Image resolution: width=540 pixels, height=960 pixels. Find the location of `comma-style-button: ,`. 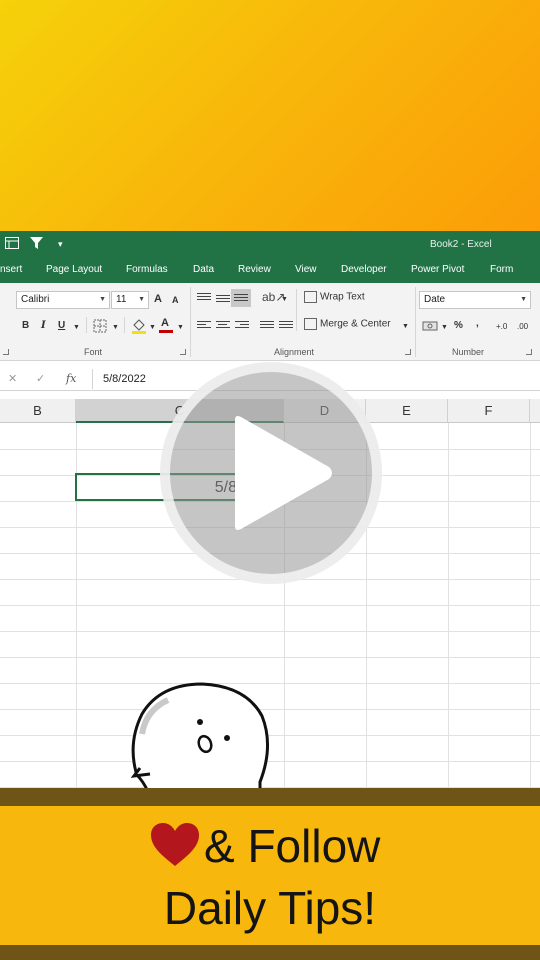

comma-style-button: , is located at coordinates (477, 323).